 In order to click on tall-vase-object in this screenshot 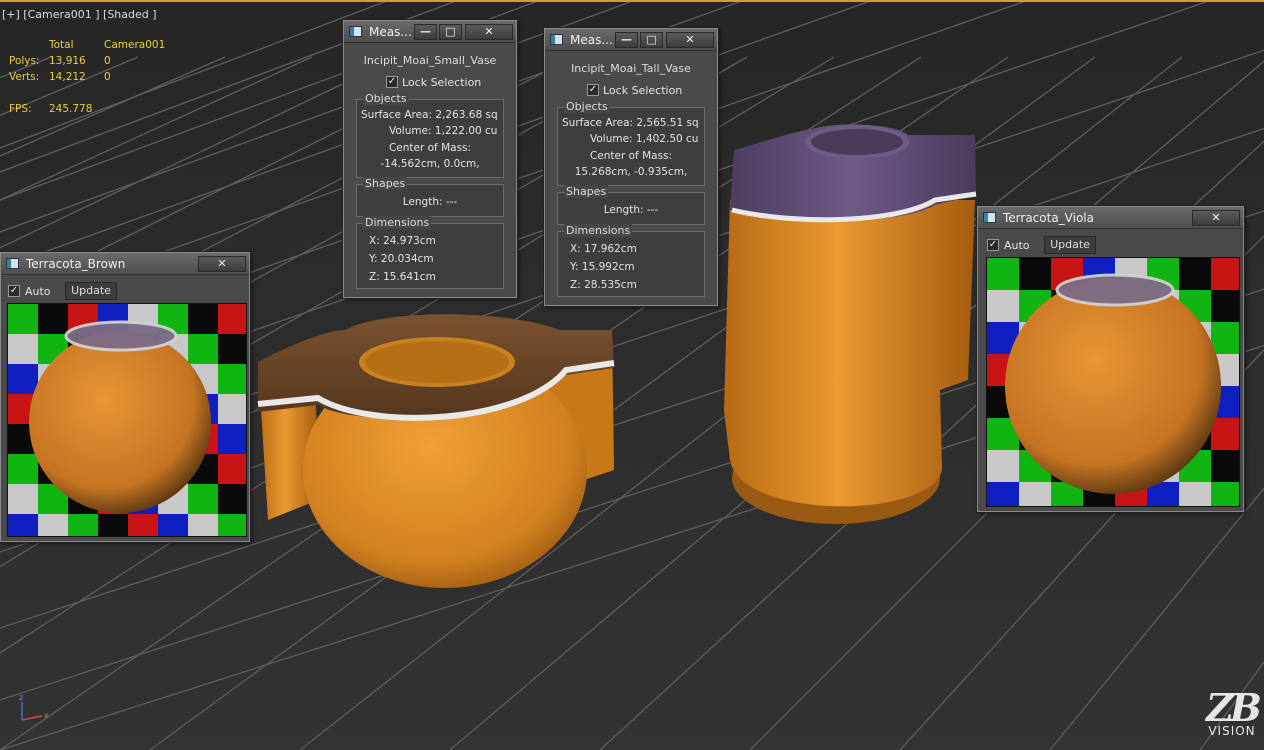, I will do `click(850, 324)`.